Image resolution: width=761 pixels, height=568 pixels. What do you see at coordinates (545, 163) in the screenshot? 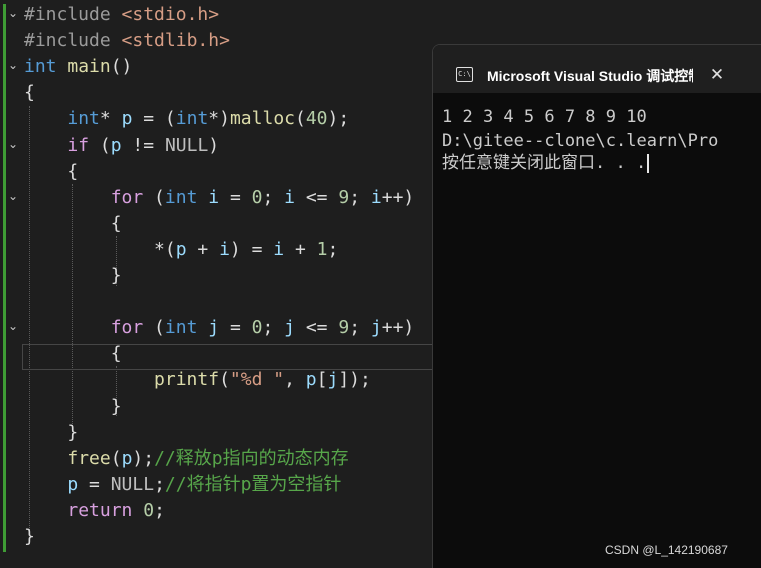
I see `console-output-line: 按任意键关闭此窗口. . .` at bounding box center [545, 163].